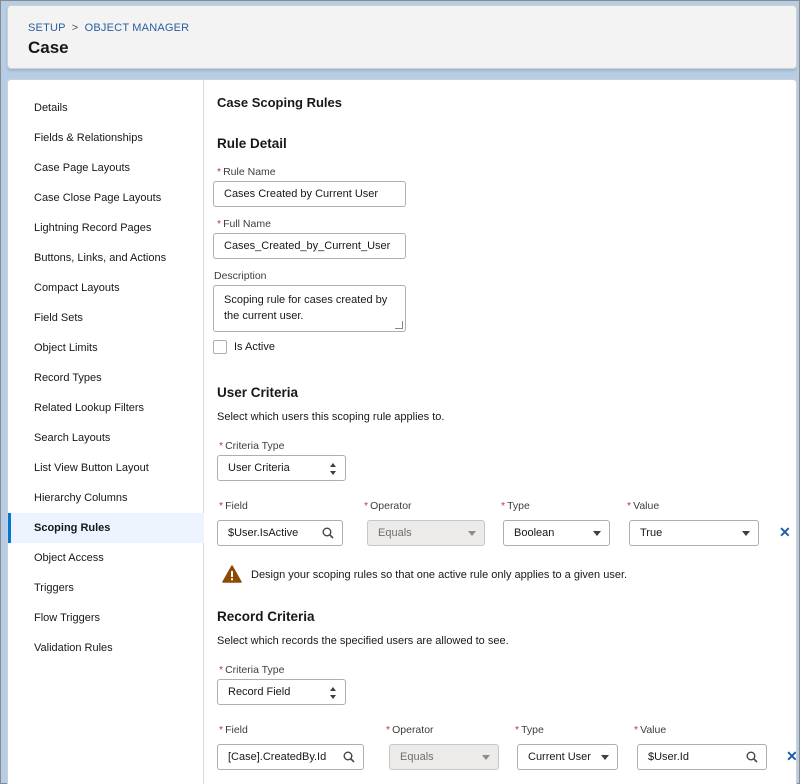 Image resolution: width=800 pixels, height=784 pixels. I want to click on sidebar-item-field-sets: Field Sets, so click(106, 318).